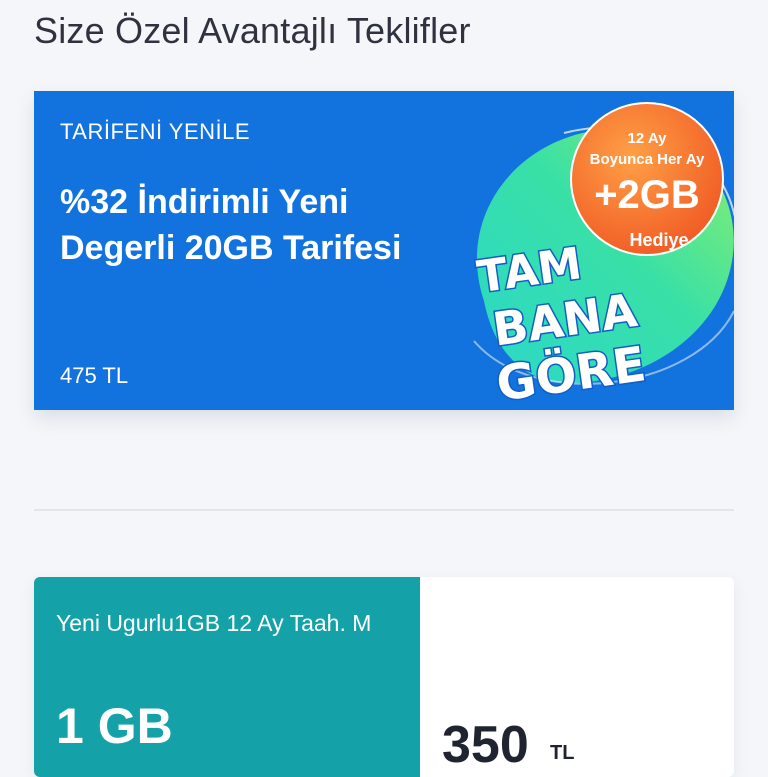  What do you see at coordinates (658, 240) in the screenshot?
I see `badge-line3: Hediye` at bounding box center [658, 240].